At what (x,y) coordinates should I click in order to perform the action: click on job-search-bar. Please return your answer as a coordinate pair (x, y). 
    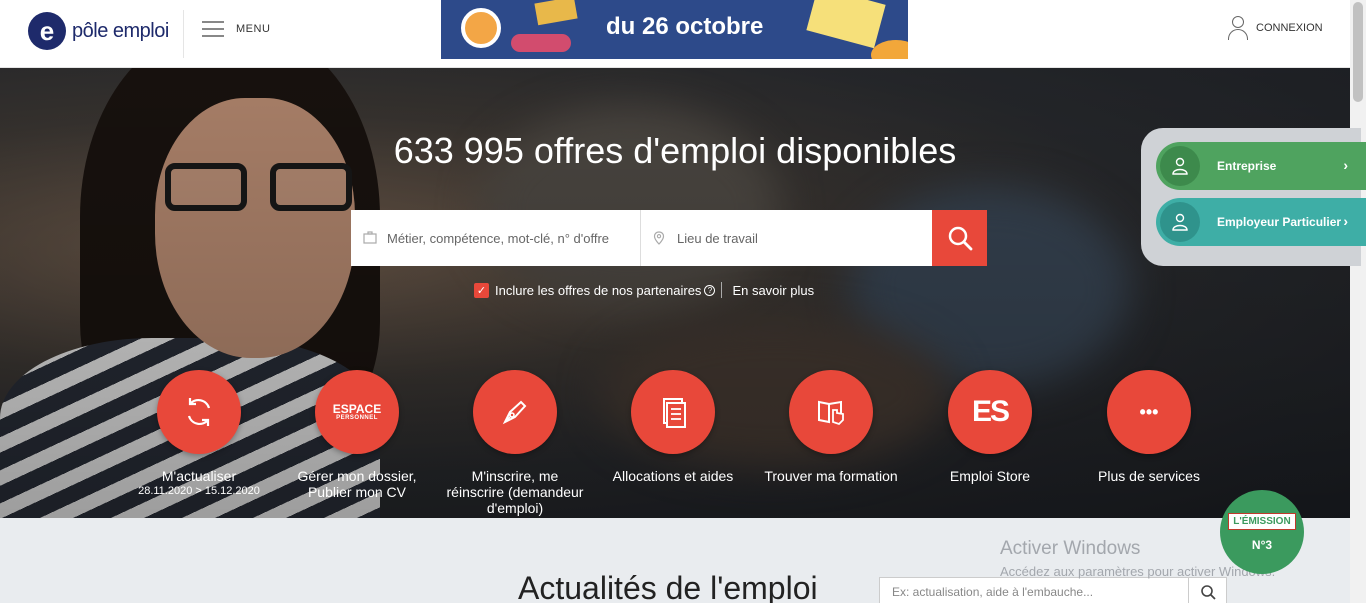
    Looking at the image, I should click on (669, 238).